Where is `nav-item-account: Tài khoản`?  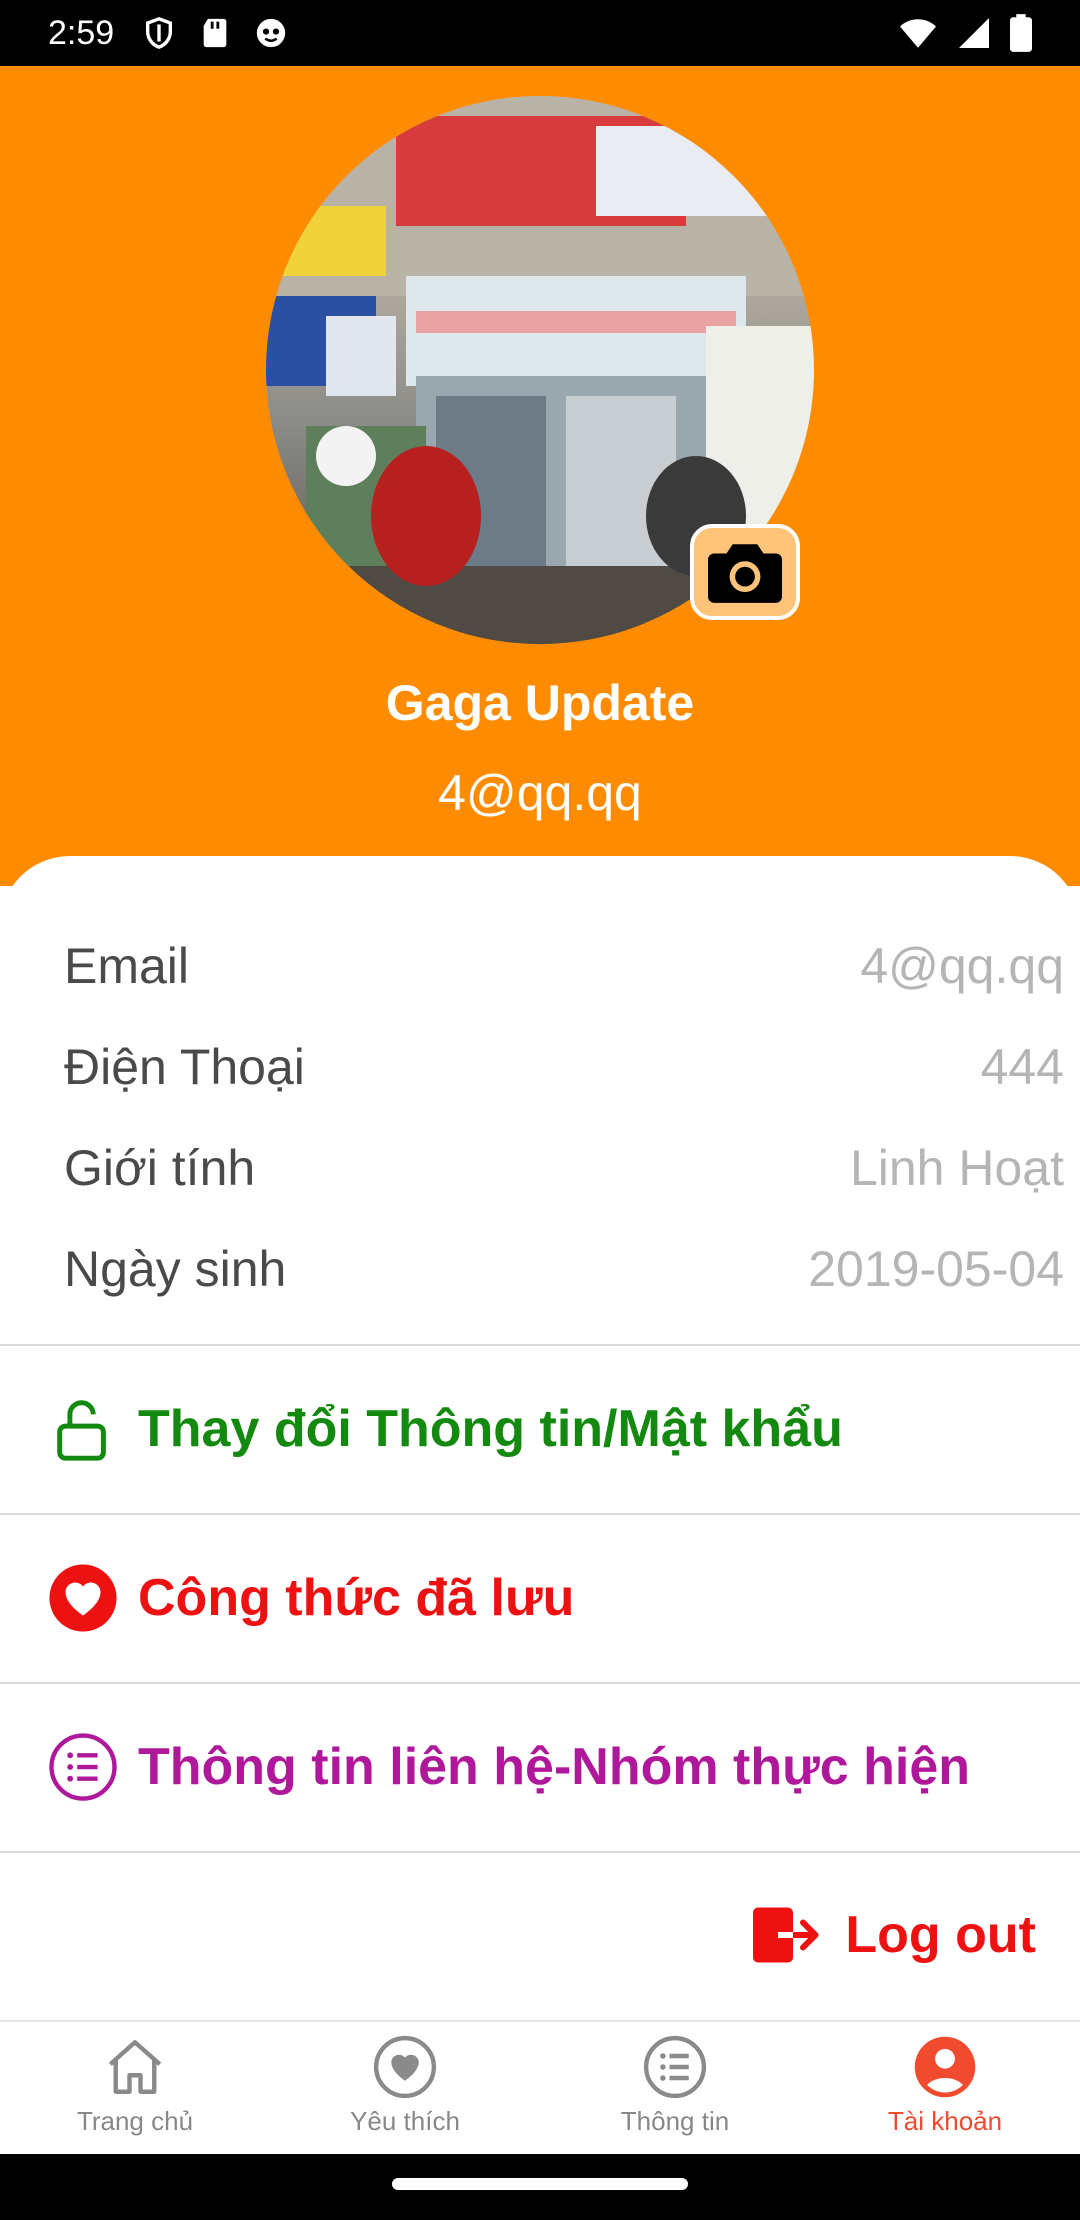 nav-item-account: Tài khoản is located at coordinates (945, 2088).